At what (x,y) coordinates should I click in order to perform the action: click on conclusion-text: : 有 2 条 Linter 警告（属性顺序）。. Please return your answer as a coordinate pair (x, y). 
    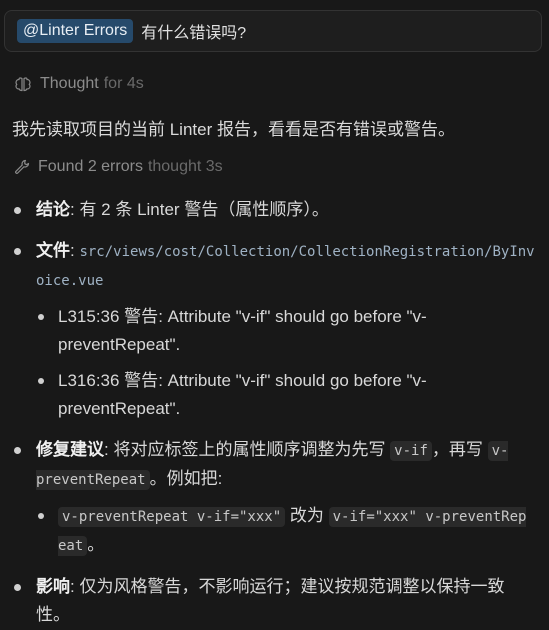
    Looking at the image, I should click on (199, 209).